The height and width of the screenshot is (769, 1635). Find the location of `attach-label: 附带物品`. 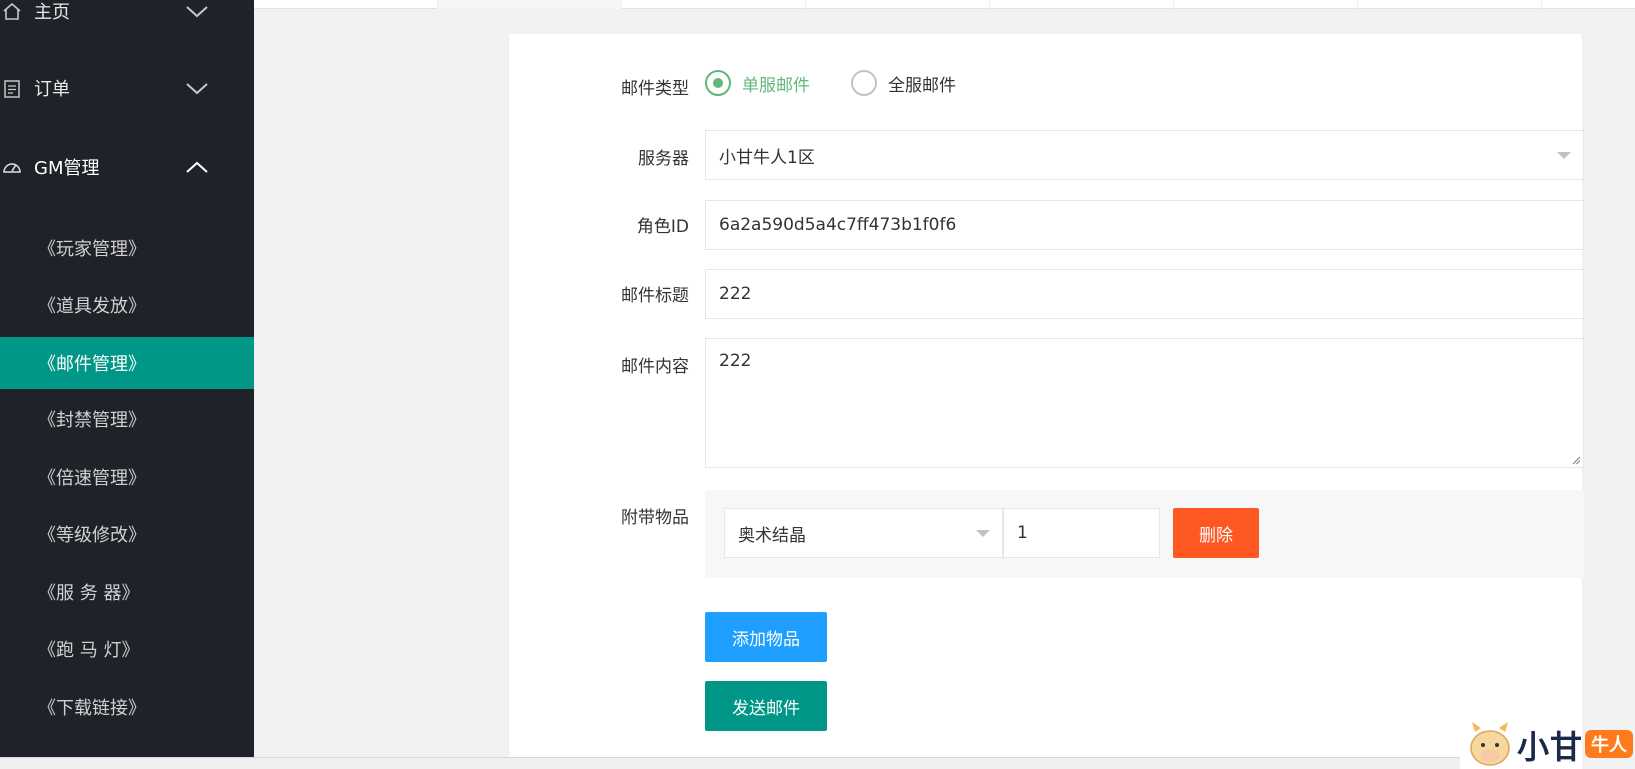

attach-label: 附带物品 is located at coordinates (655, 518).